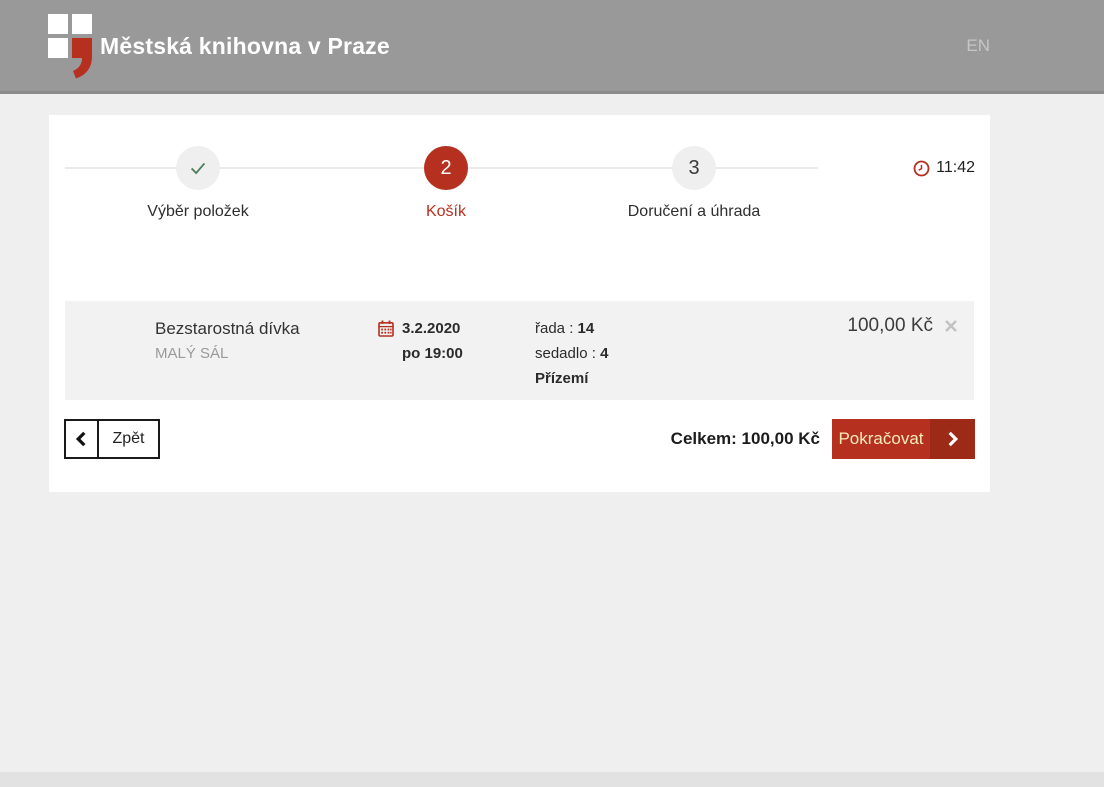  I want to click on event-date: 3.2.2020, so click(431, 328).